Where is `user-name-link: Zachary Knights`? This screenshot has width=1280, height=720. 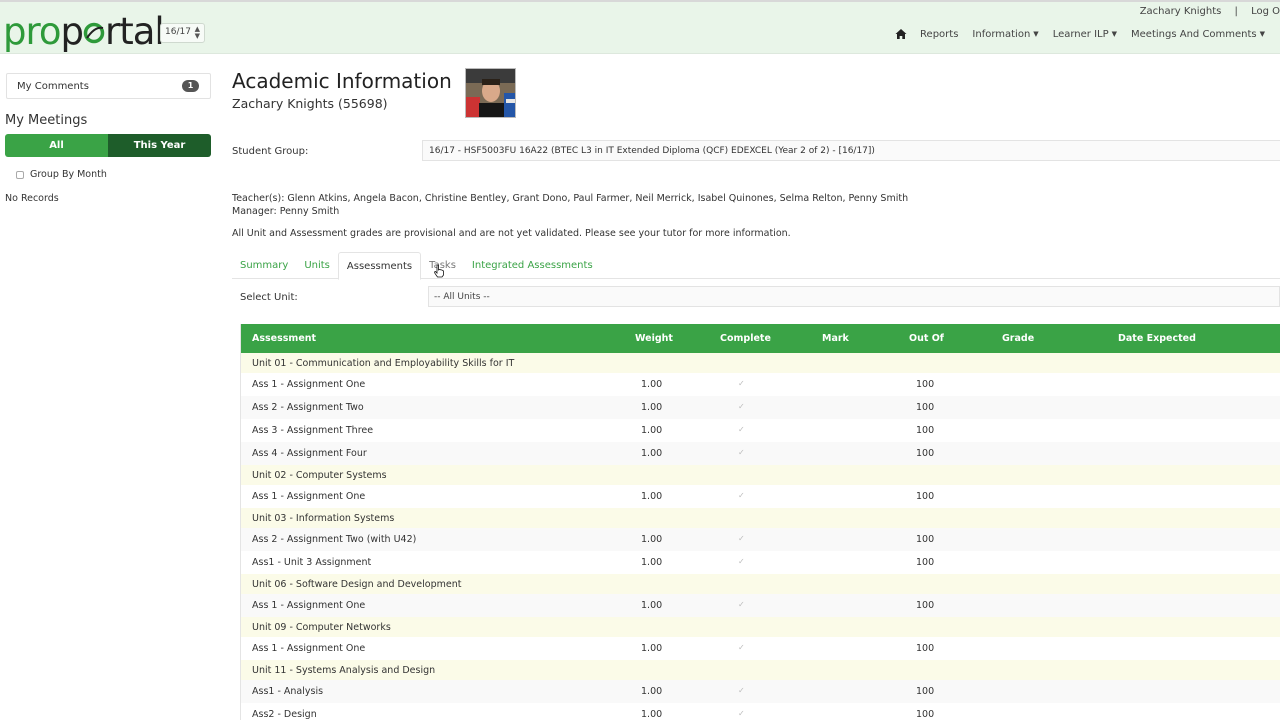
user-name-link: Zachary Knights is located at coordinates (1181, 11).